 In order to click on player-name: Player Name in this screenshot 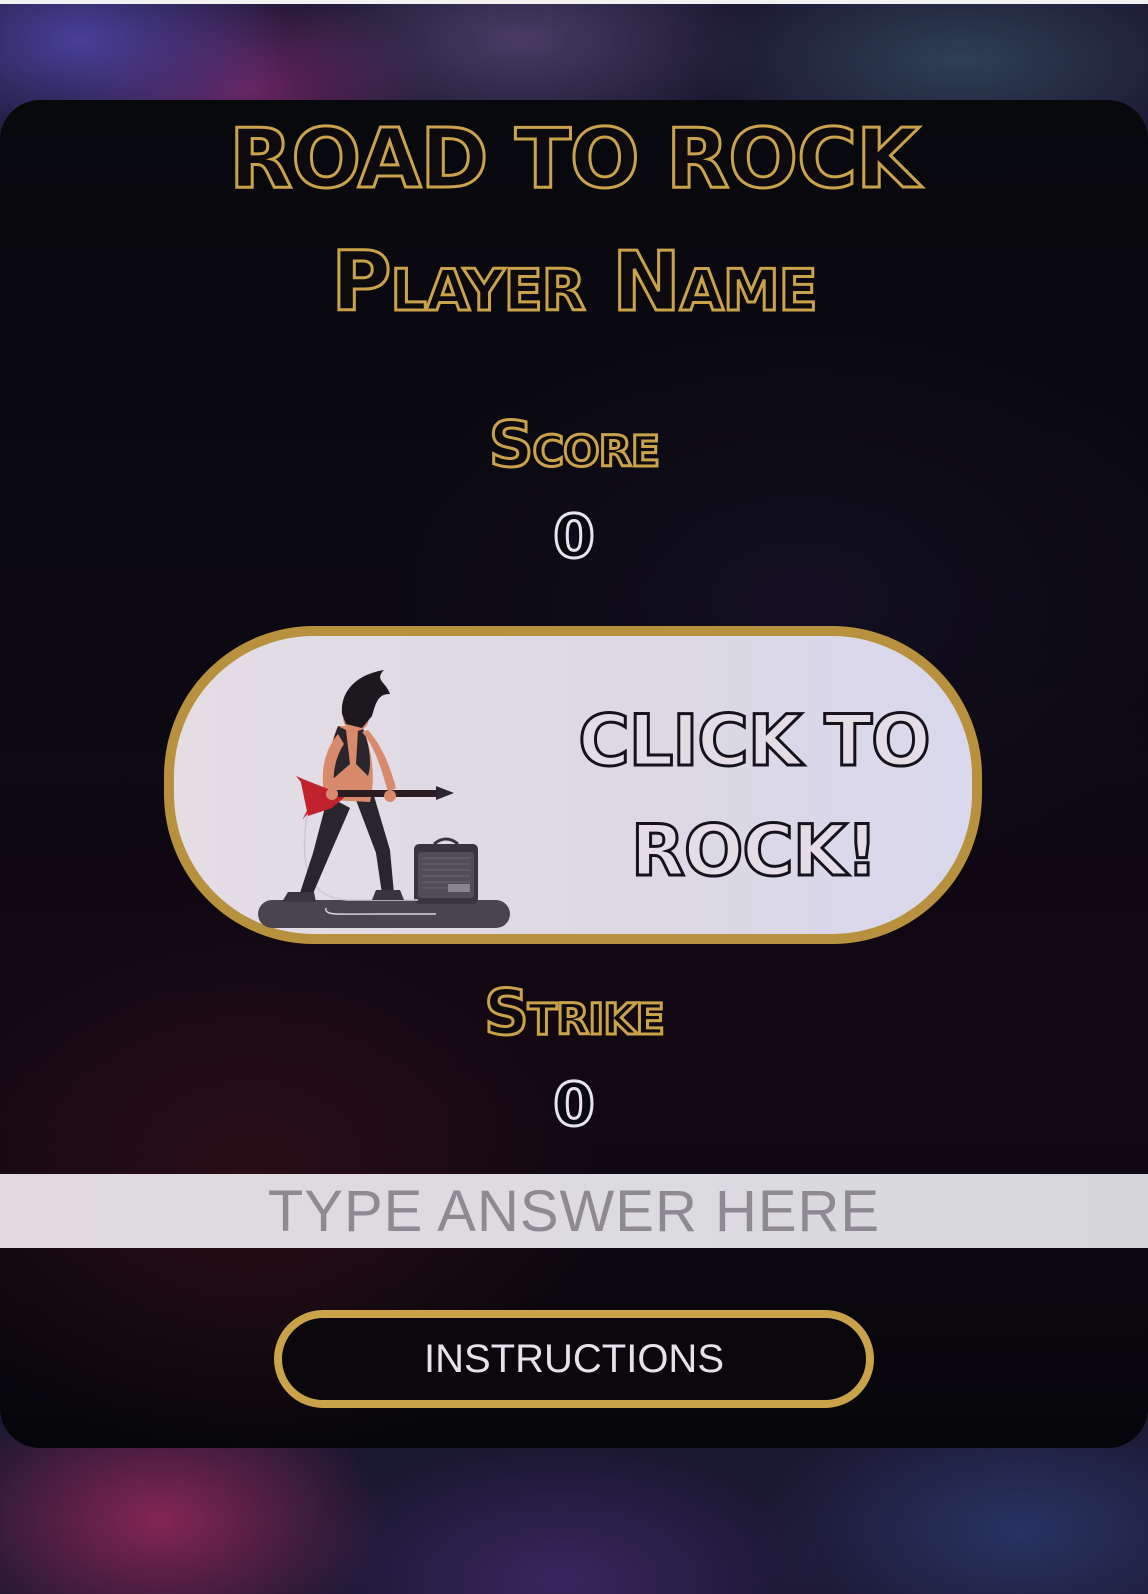, I will do `click(574, 283)`.